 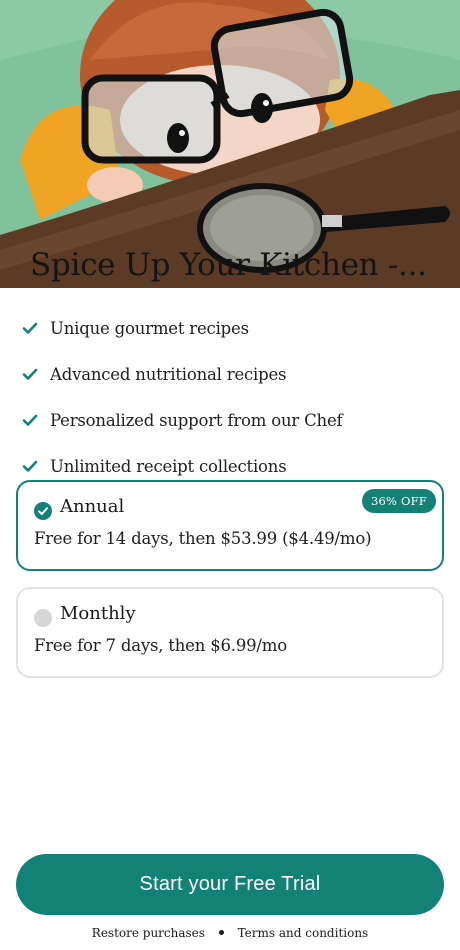 What do you see at coordinates (203, 538) in the screenshot?
I see `plan-description: Free for 14 days, then $53.99 ($4.49/mo)` at bounding box center [203, 538].